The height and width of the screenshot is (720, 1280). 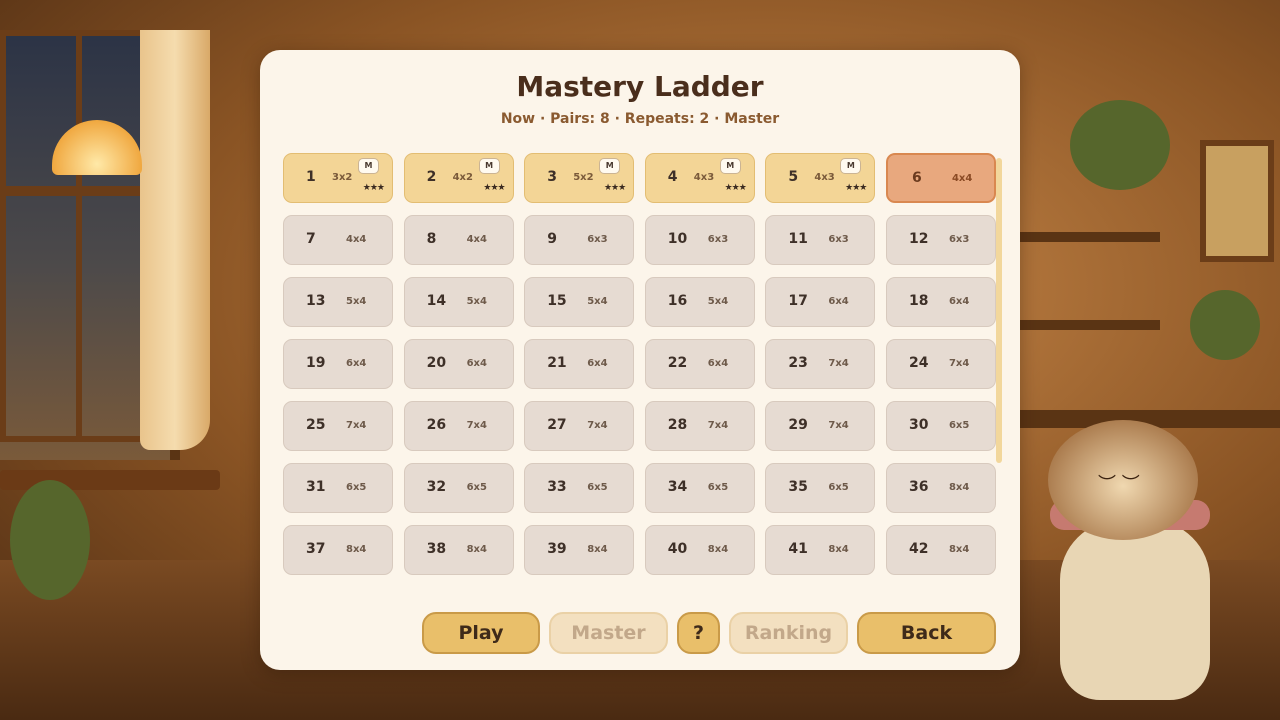 What do you see at coordinates (699, 302) in the screenshot?
I see `level-cell-16: 16 5x4` at bounding box center [699, 302].